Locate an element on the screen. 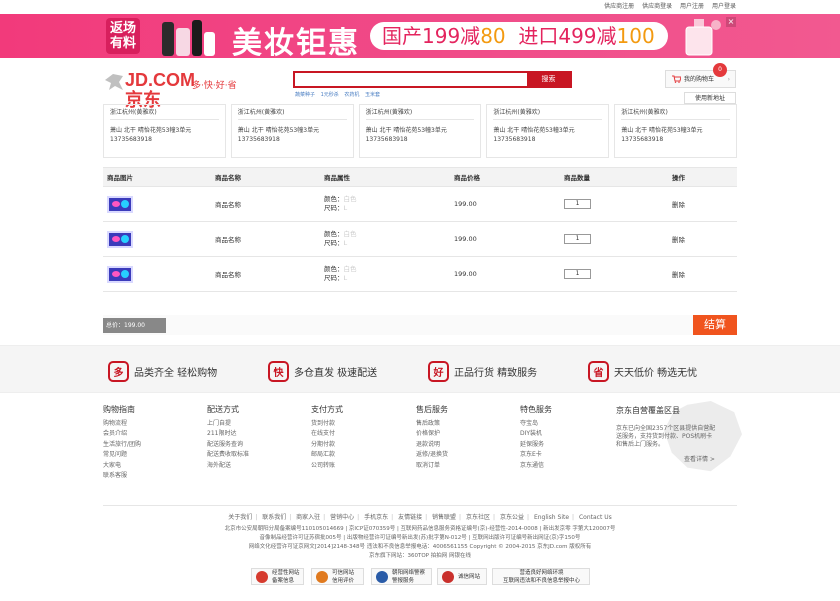  footer-bottom-link: 京东公益 is located at coordinates (512, 517).